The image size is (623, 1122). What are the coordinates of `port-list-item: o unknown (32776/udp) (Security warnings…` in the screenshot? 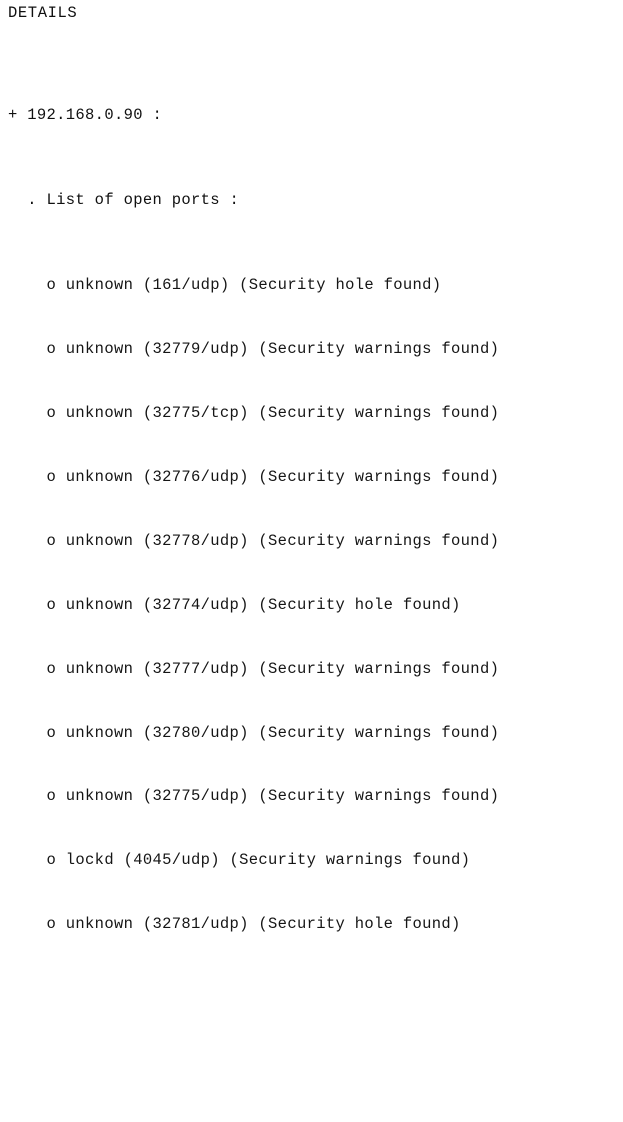 It's located at (311, 477).